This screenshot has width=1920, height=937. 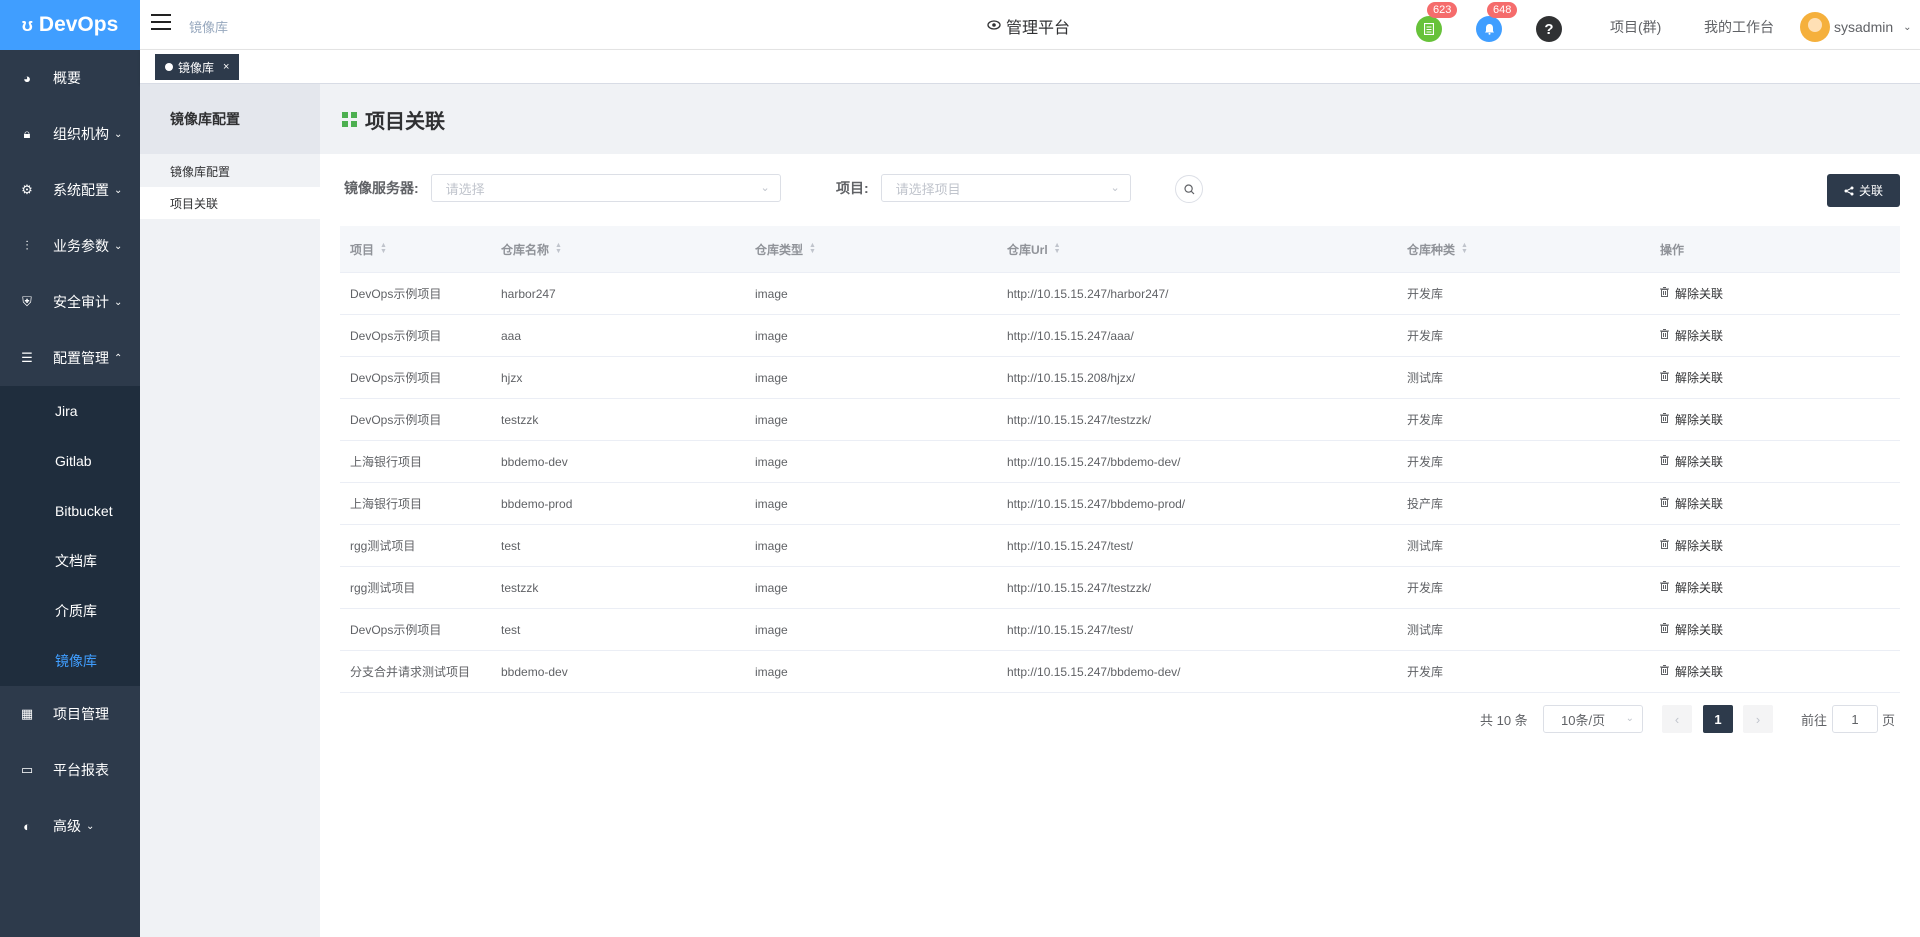 What do you see at coordinates (27, 301) in the screenshot?
I see `shield-icon: ⛨` at bounding box center [27, 301].